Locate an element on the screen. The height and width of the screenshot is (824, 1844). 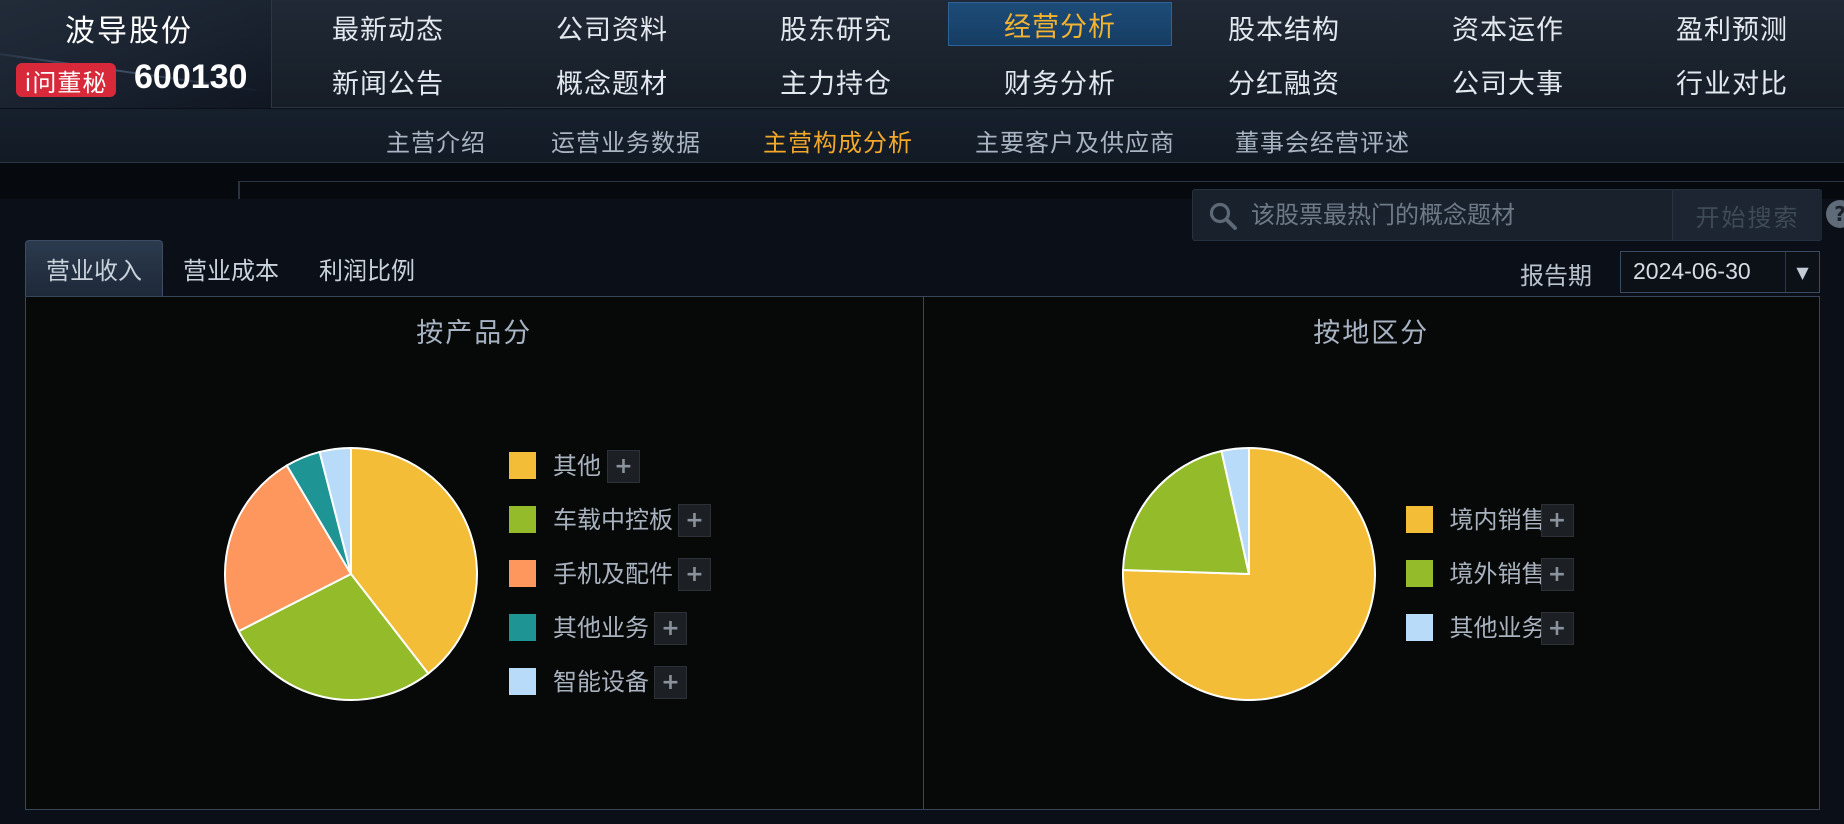
nav-item-news-announcements: 新闻公告 is located at coordinates (388, 81).